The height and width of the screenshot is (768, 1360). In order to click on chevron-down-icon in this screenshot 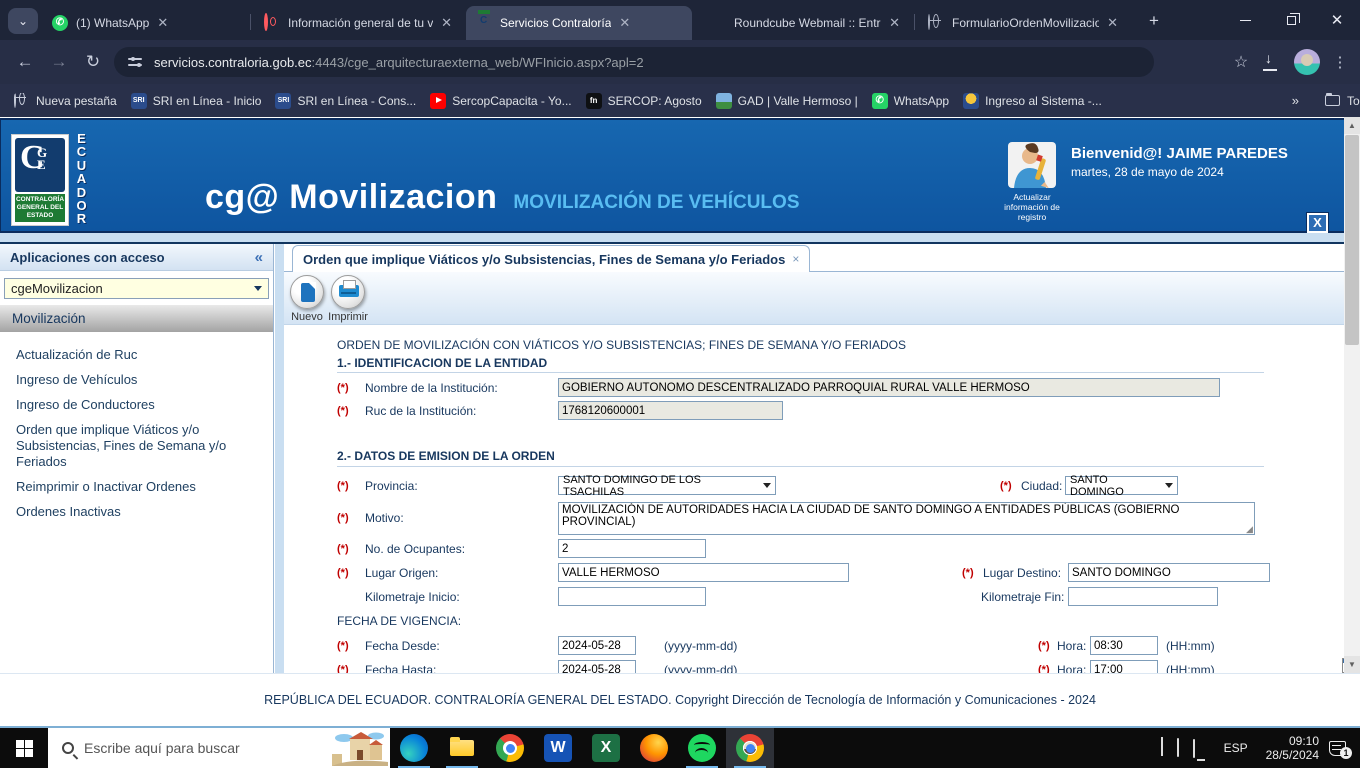, I will do `click(767, 485)`.